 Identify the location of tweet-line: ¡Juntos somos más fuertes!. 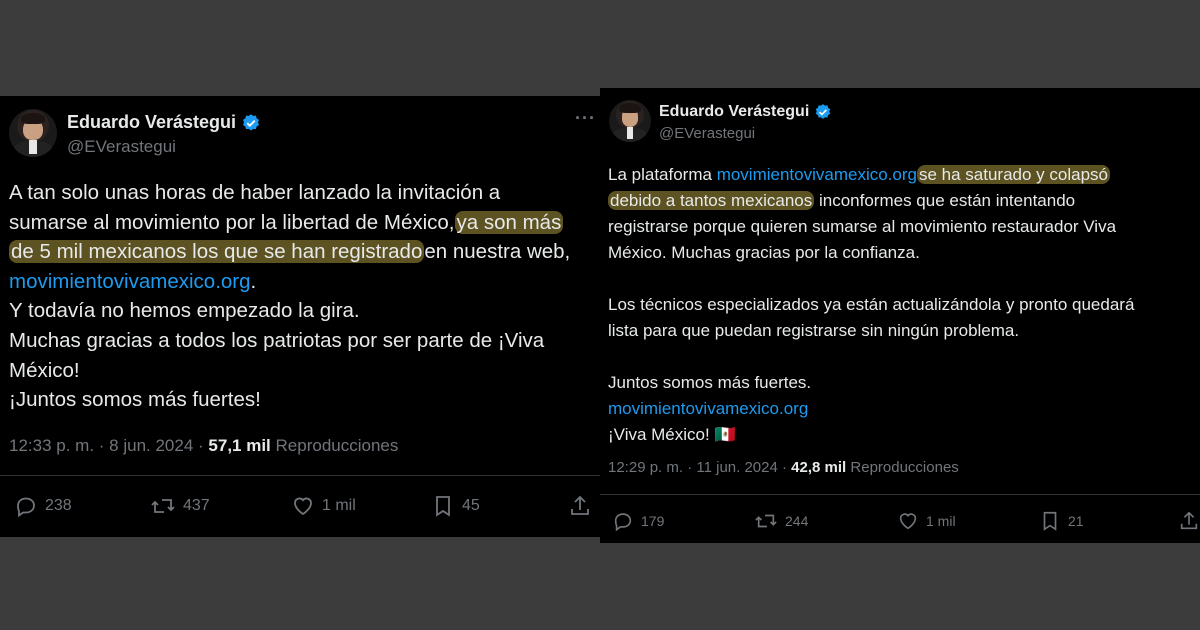
(135, 400).